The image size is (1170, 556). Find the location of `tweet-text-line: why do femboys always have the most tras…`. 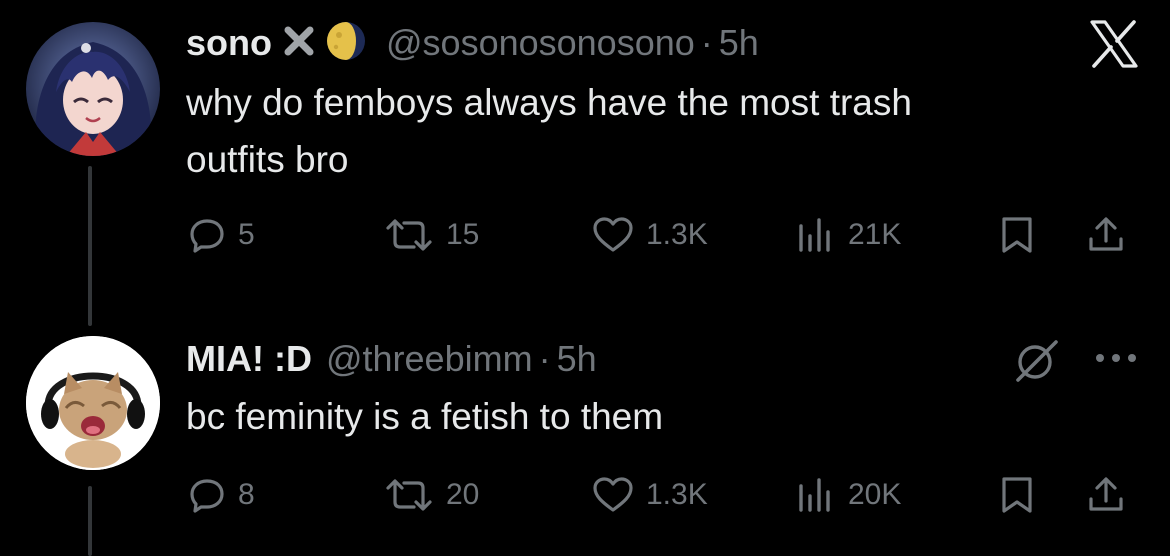

tweet-text-line: why do femboys always have the most tras… is located at coordinates (549, 102).